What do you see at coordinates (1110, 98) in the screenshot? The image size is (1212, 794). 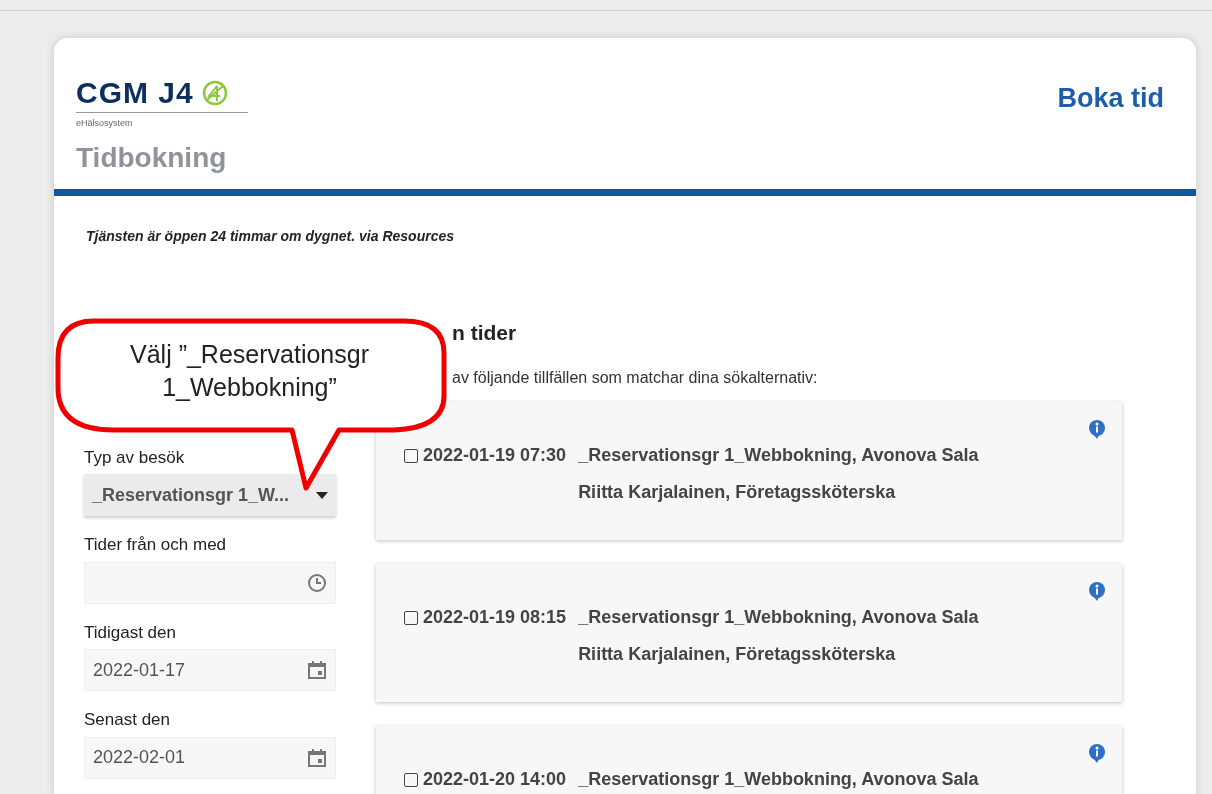 I see `book-link: Boka tid` at bounding box center [1110, 98].